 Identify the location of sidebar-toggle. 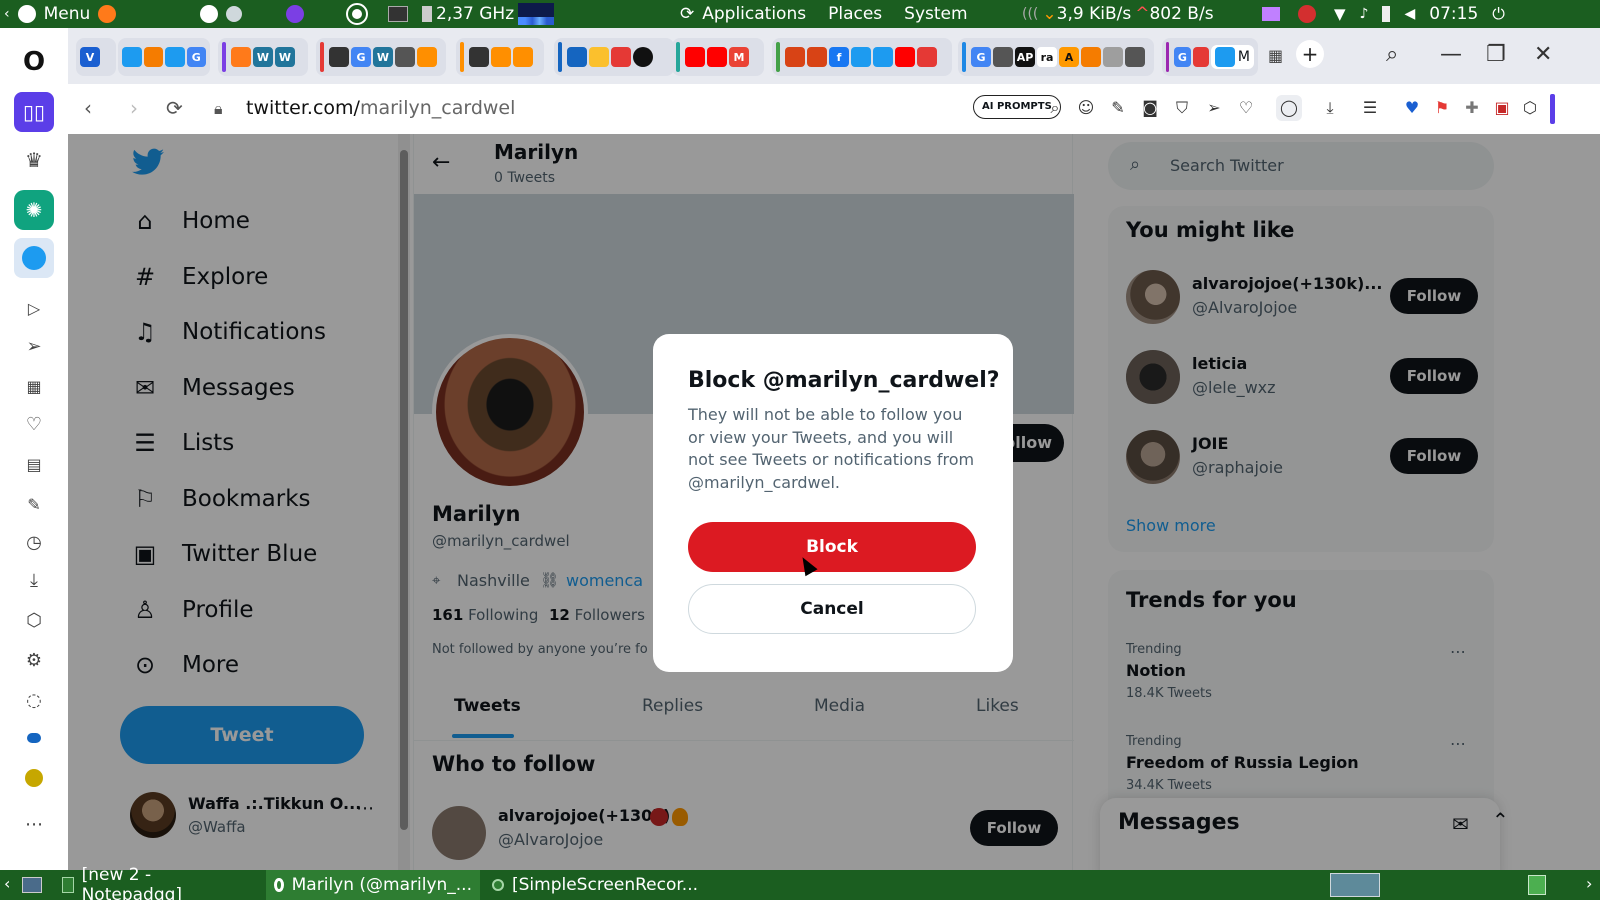
(1552, 109).